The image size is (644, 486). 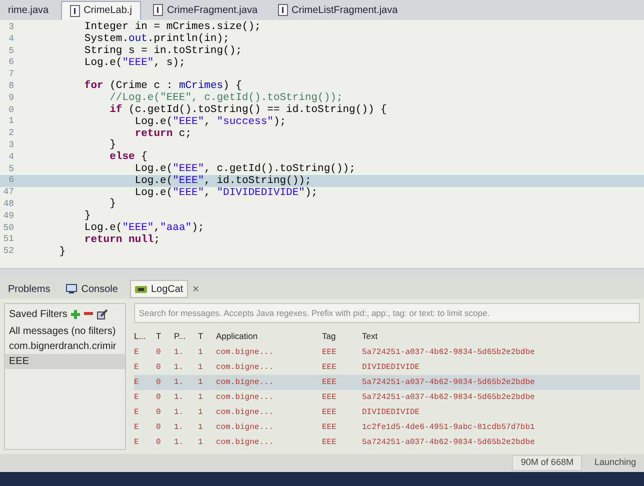 I want to click on line-number: 9, so click(x=11, y=98).